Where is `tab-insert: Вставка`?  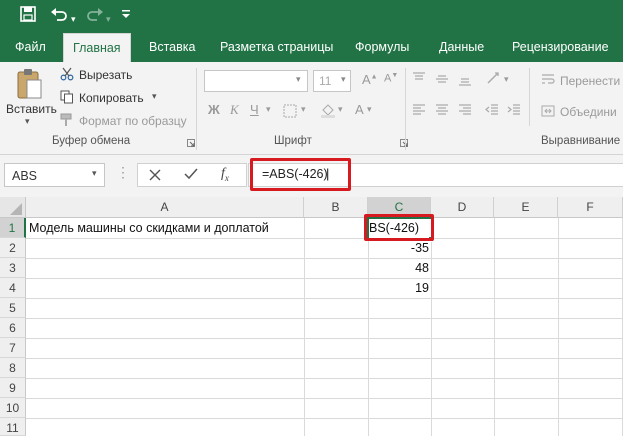 tab-insert: Вставка is located at coordinates (172, 47).